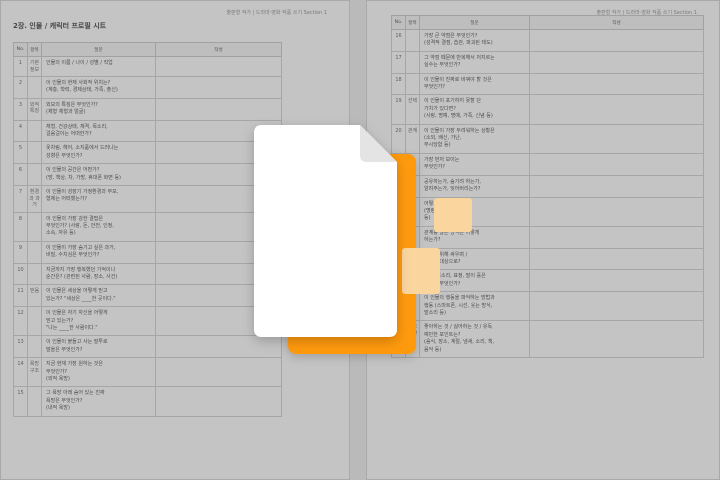  Describe the element at coordinates (453, 215) in the screenshot. I see `document-tab-top` at that location.